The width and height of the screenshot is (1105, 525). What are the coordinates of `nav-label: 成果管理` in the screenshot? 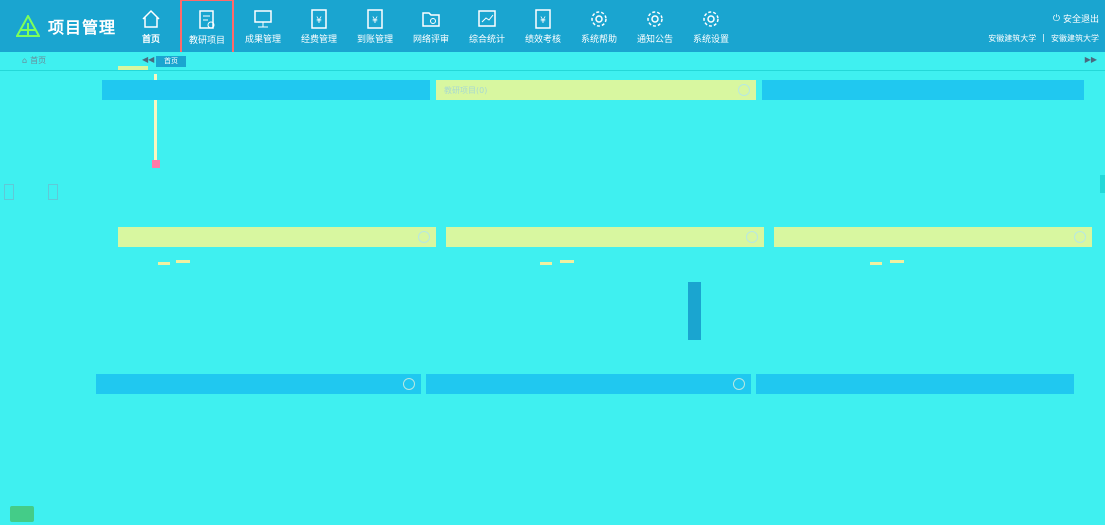 It's located at (262, 39).